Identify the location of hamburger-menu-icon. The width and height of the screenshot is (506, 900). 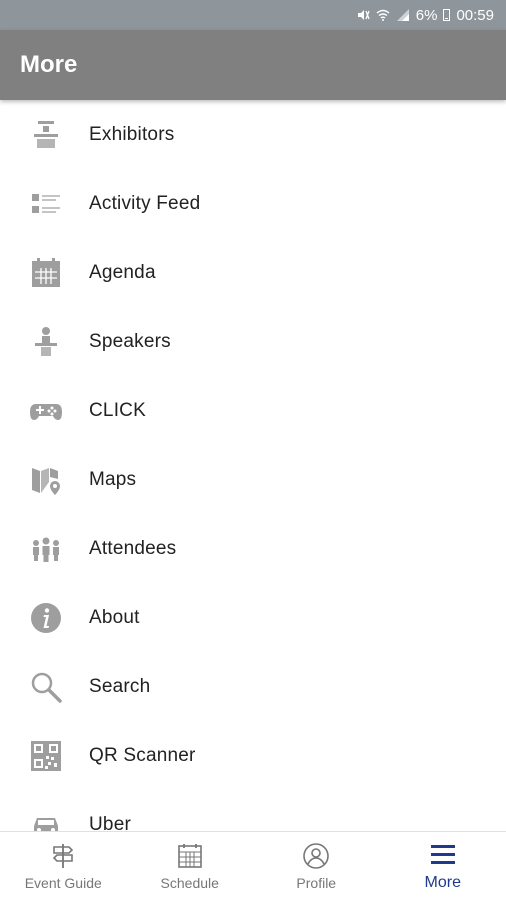
(443, 855).